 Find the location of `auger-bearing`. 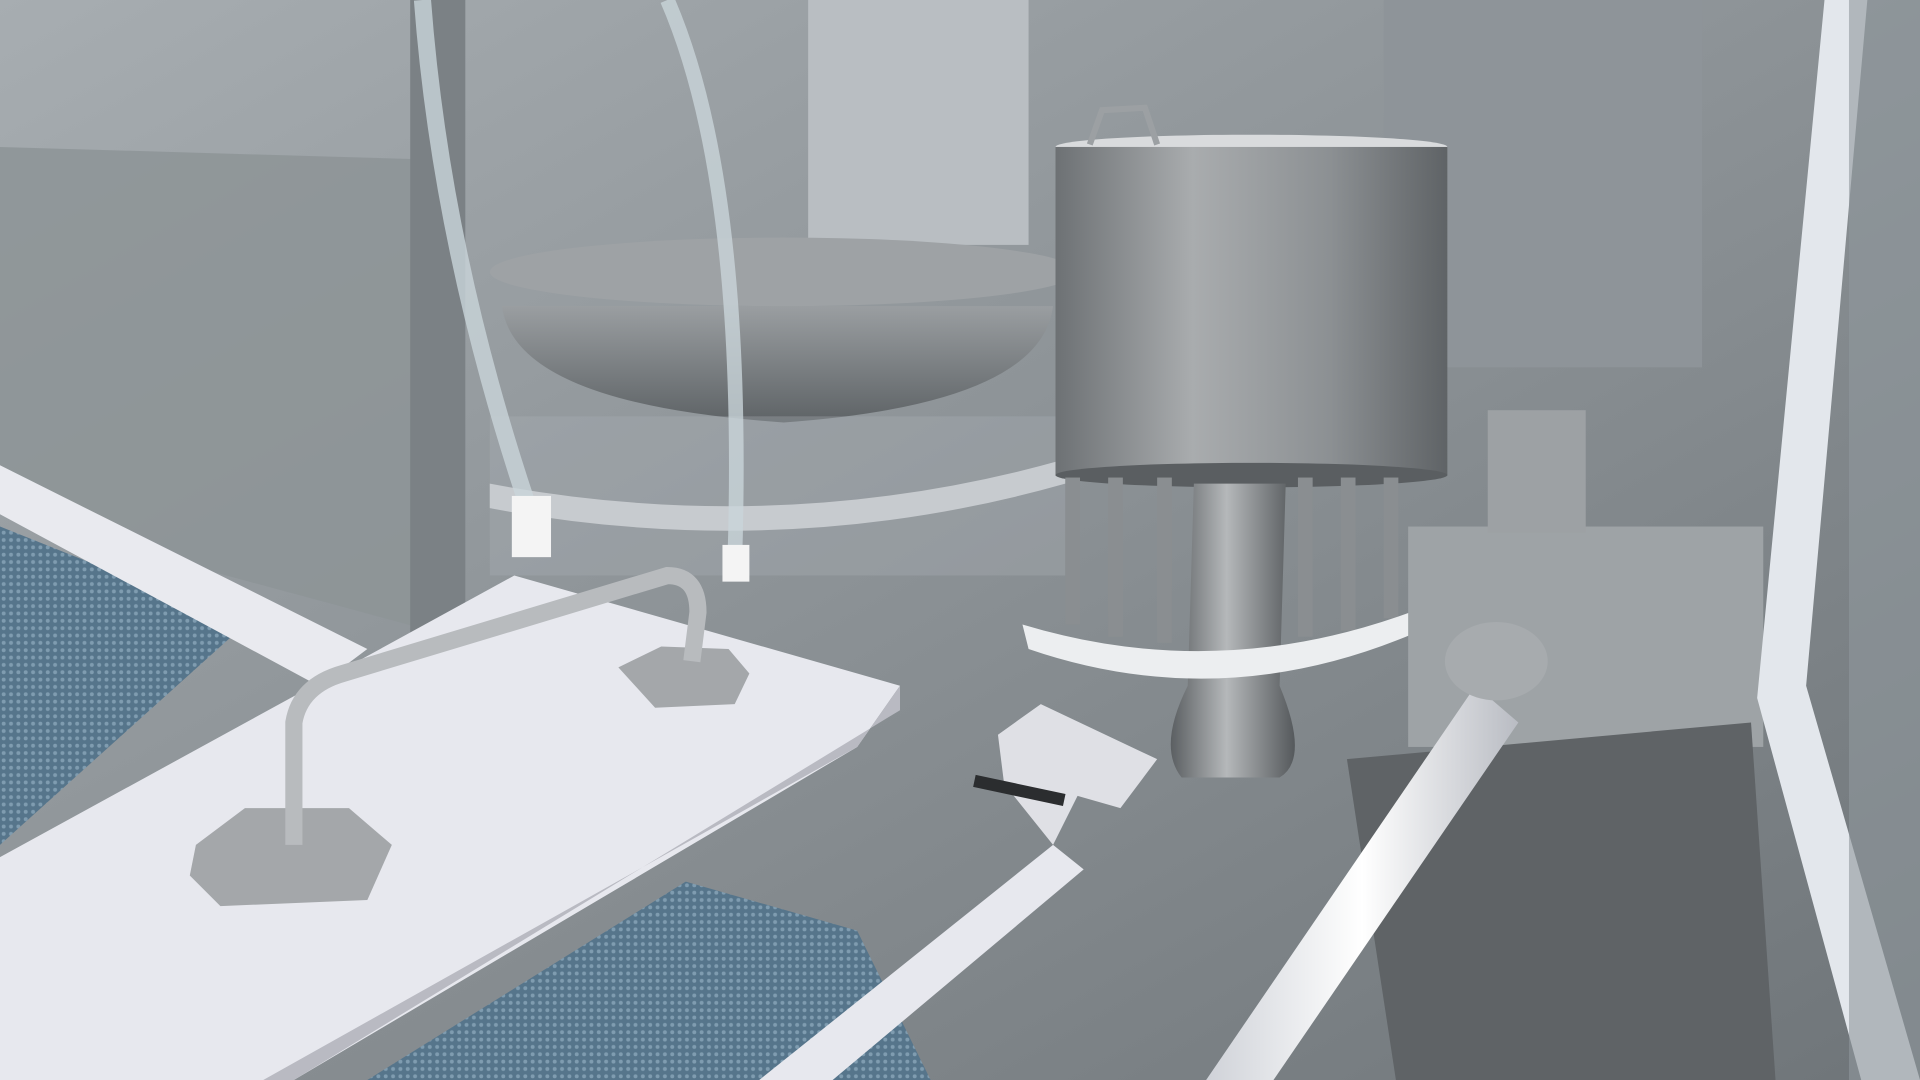

auger-bearing is located at coordinates (1496, 661).